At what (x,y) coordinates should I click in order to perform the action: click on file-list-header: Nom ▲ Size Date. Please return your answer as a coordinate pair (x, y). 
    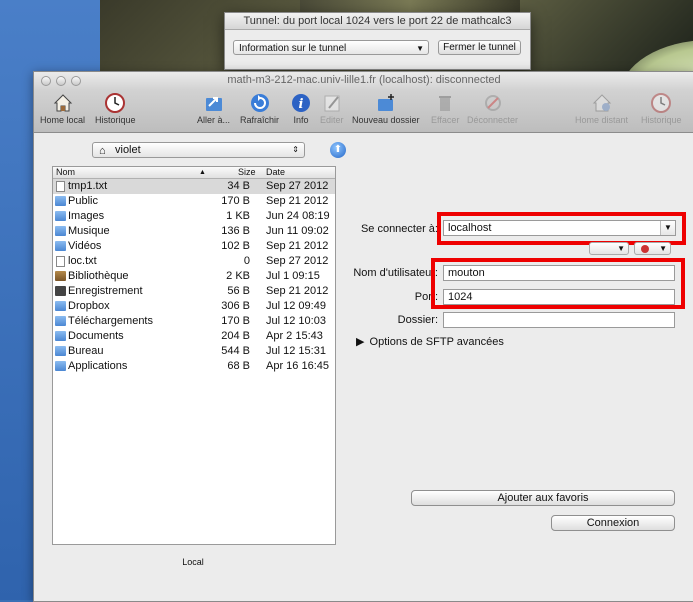
    Looking at the image, I should click on (194, 173).